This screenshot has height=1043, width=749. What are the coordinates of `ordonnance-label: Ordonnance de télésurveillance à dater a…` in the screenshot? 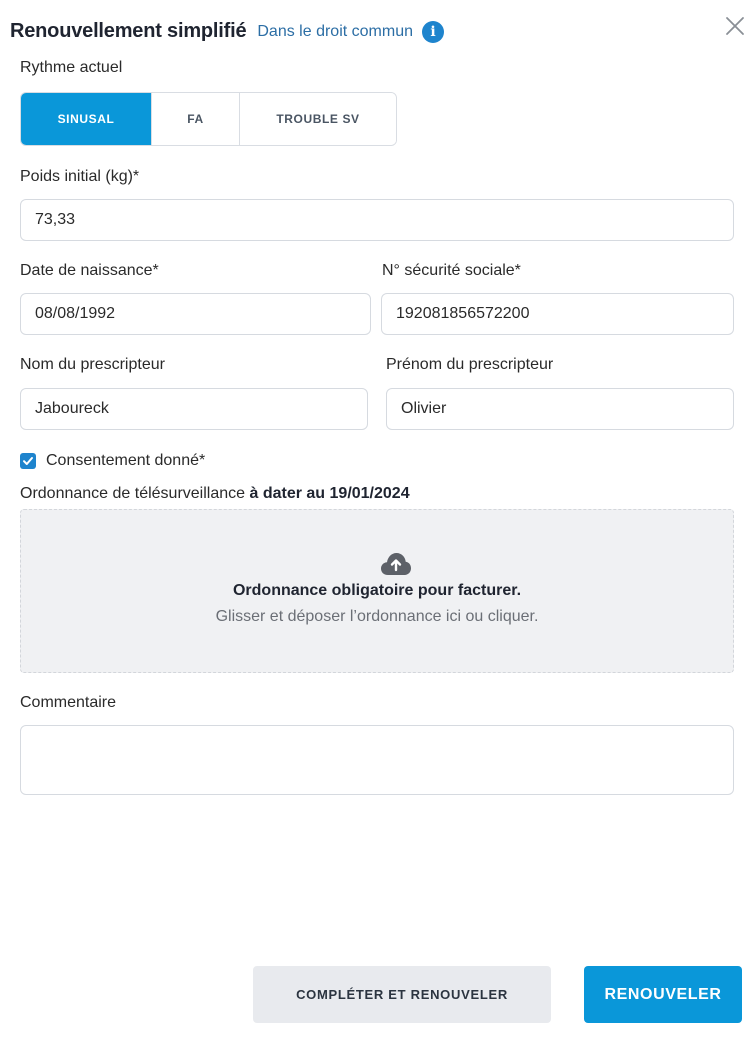 It's located at (215, 494).